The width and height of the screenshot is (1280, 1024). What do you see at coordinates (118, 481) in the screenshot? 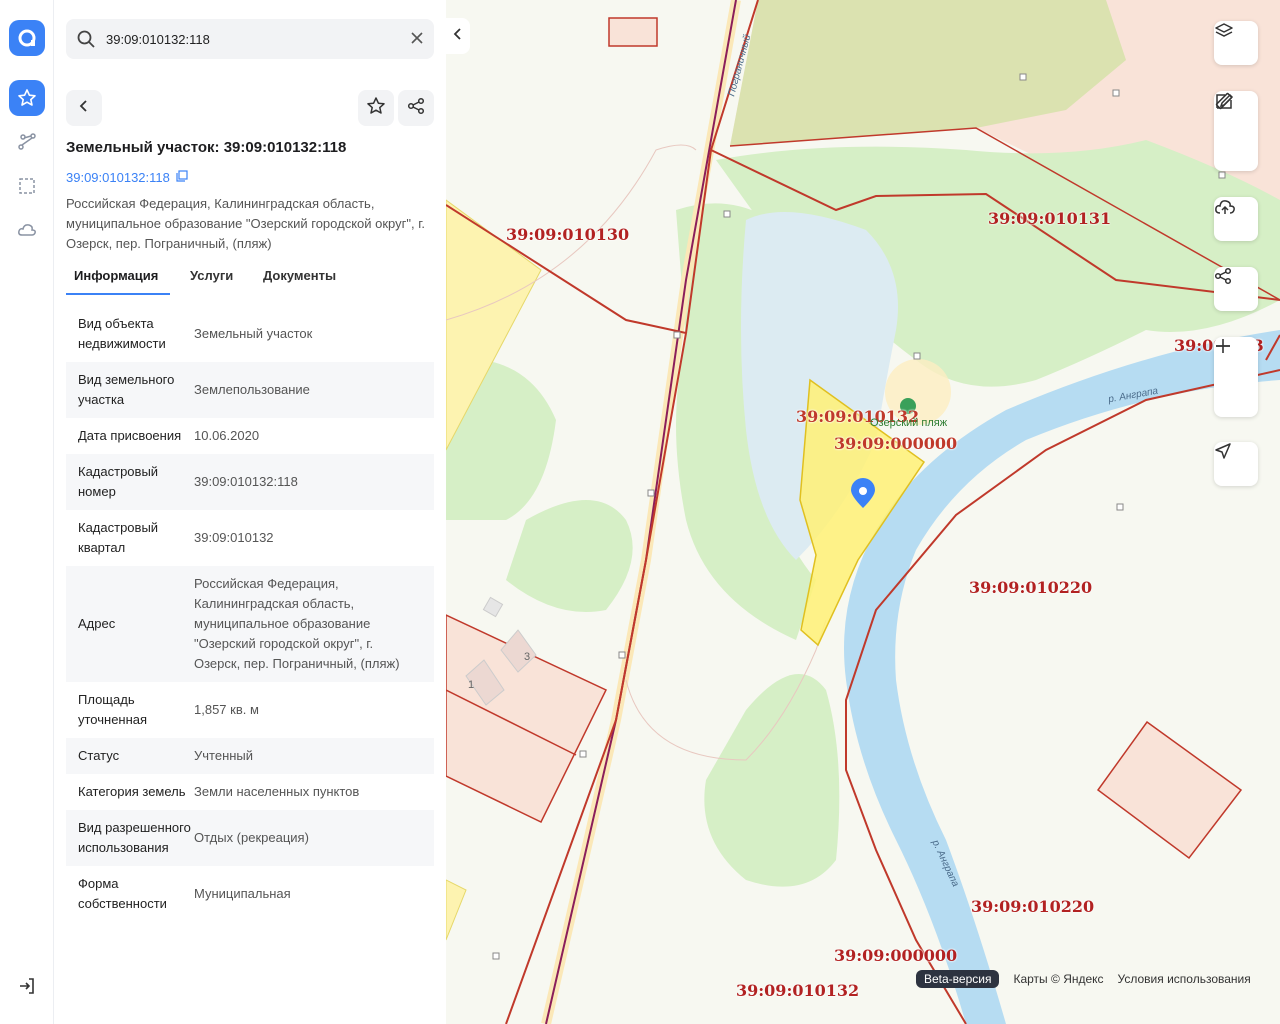
I see `info-key: Кадастровый номер` at bounding box center [118, 481].